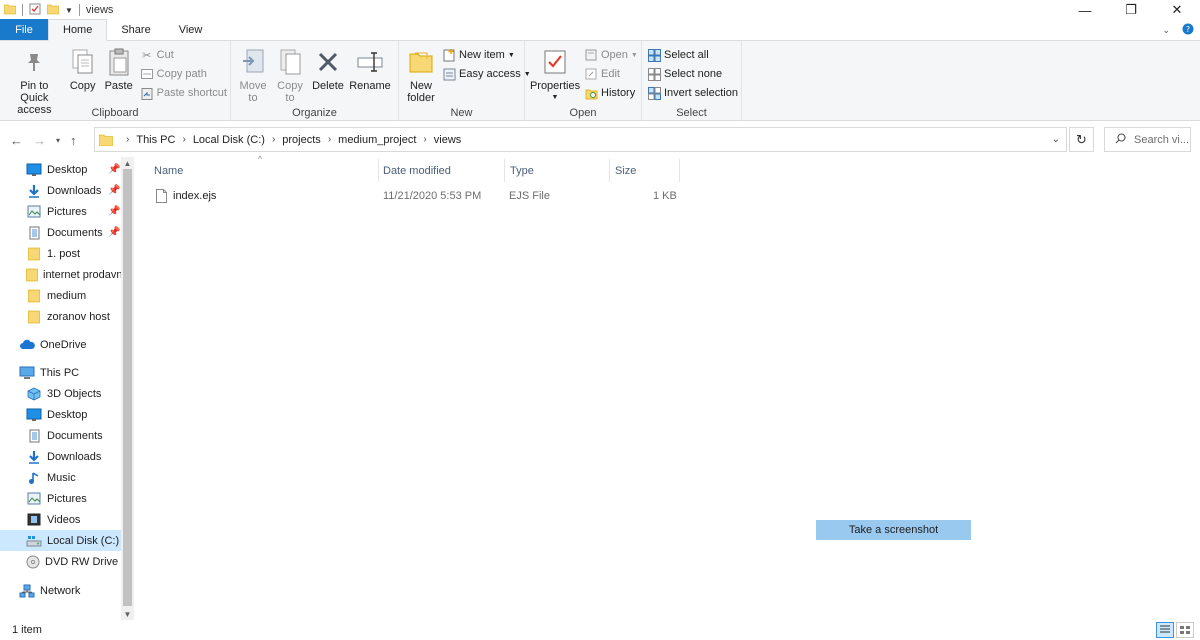 This screenshot has height=640, width=1200. I want to click on edit-button: Edit, so click(611, 74).